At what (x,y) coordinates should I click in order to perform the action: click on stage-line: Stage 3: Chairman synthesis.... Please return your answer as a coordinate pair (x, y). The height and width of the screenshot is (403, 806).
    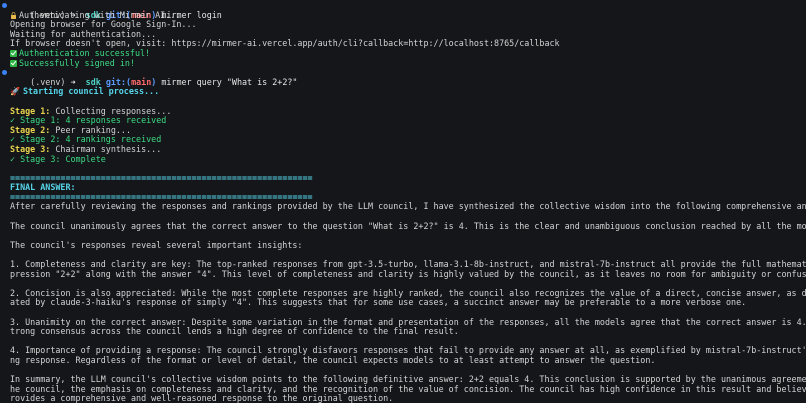
    Looking at the image, I should click on (86, 148).